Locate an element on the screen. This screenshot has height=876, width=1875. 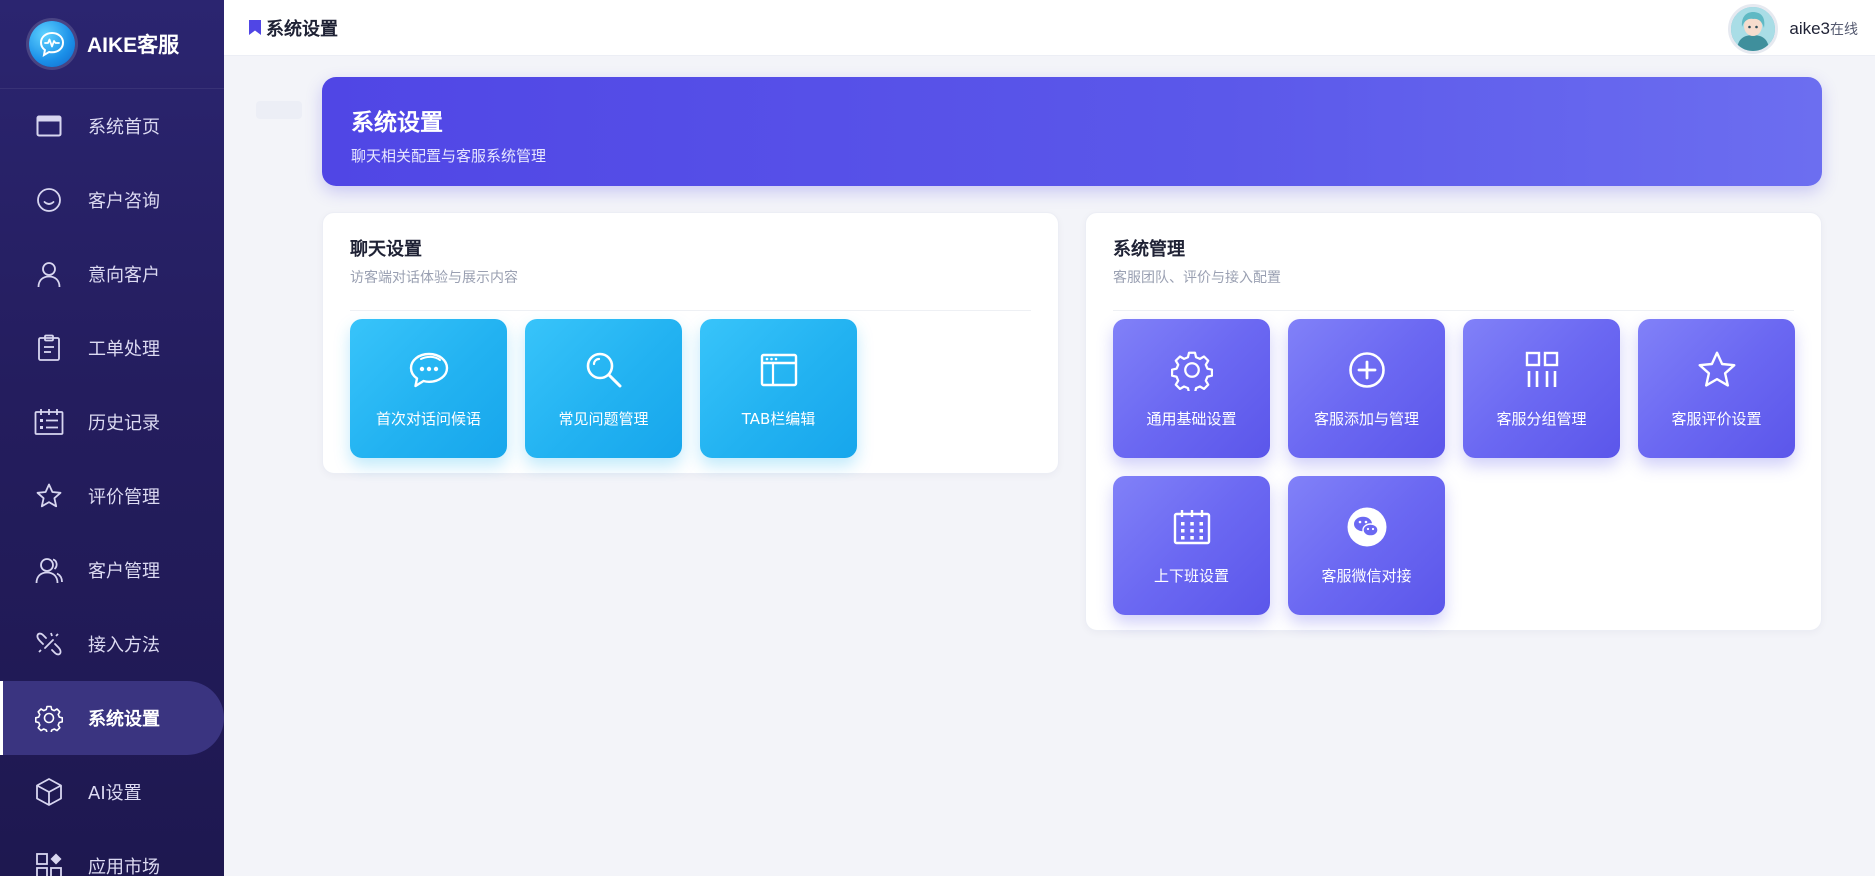
sidebar-item-customers: 客户管理 is located at coordinates (112, 570).